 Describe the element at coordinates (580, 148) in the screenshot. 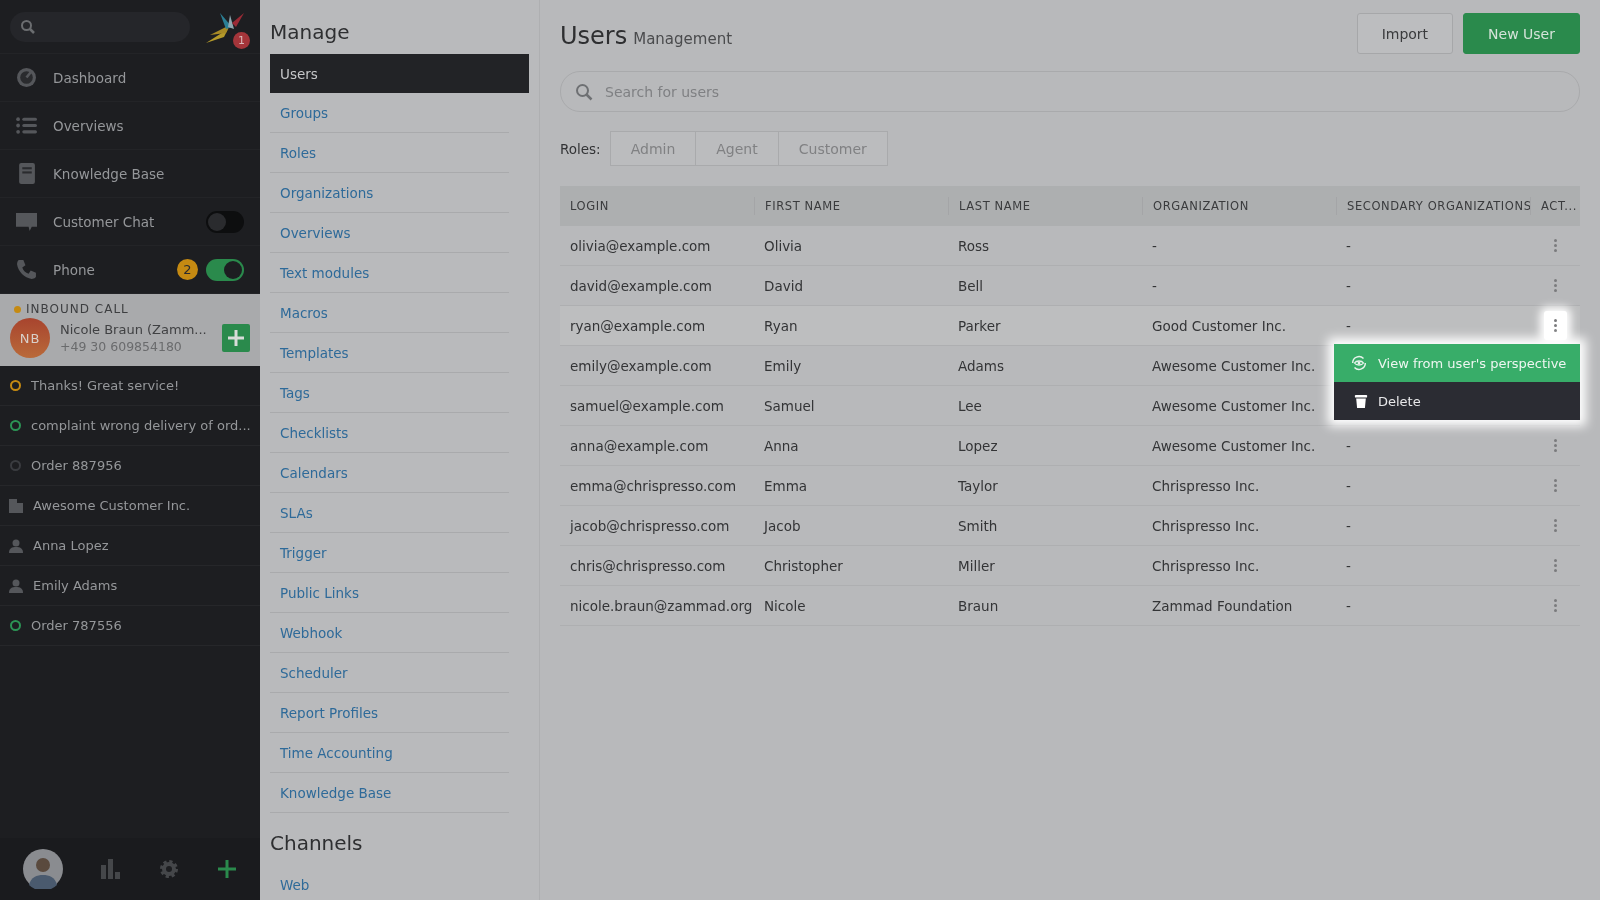

I see `roles-label: Roles:` at that location.